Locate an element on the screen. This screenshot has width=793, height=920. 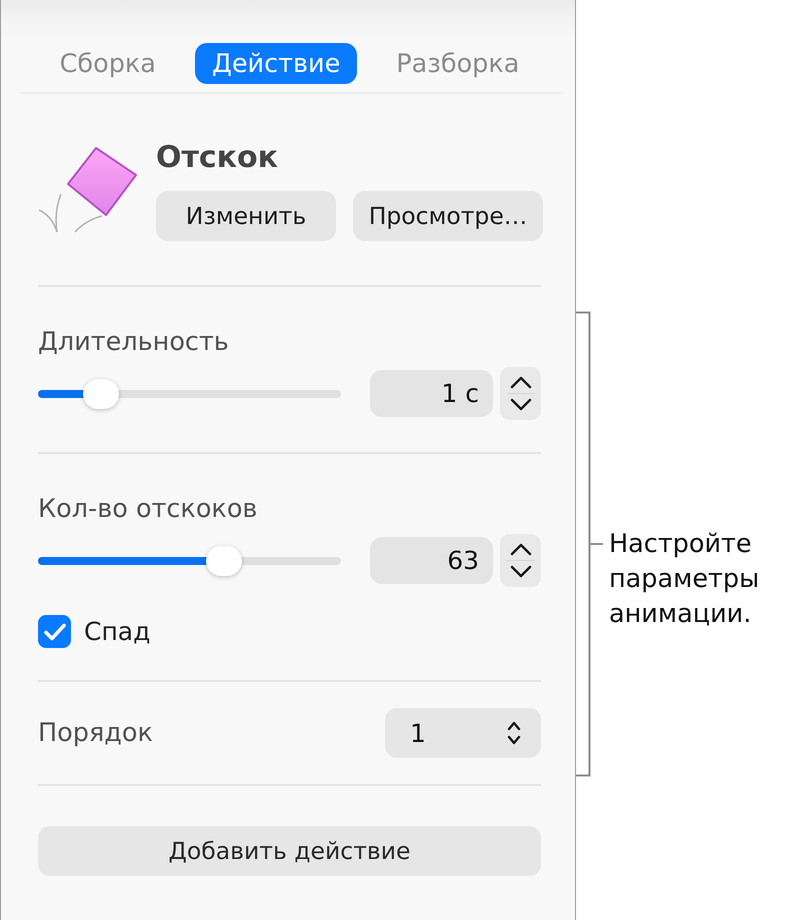
checkbox-label: Спад is located at coordinates (117, 631).